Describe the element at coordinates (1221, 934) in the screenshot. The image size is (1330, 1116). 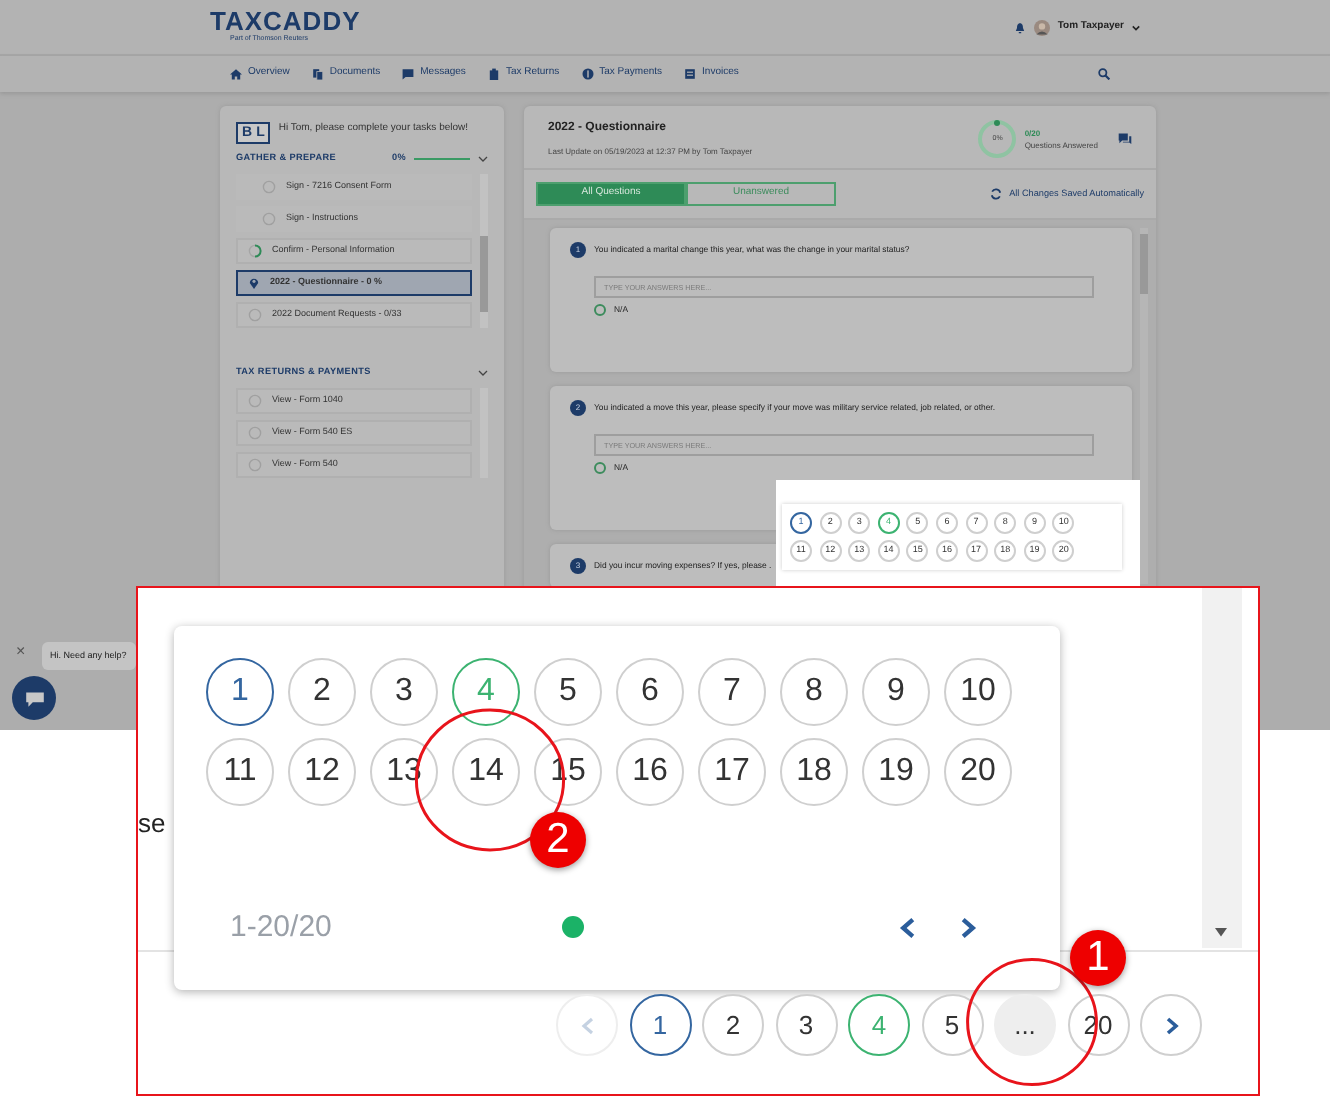
I see `scroll-down-icon` at that location.